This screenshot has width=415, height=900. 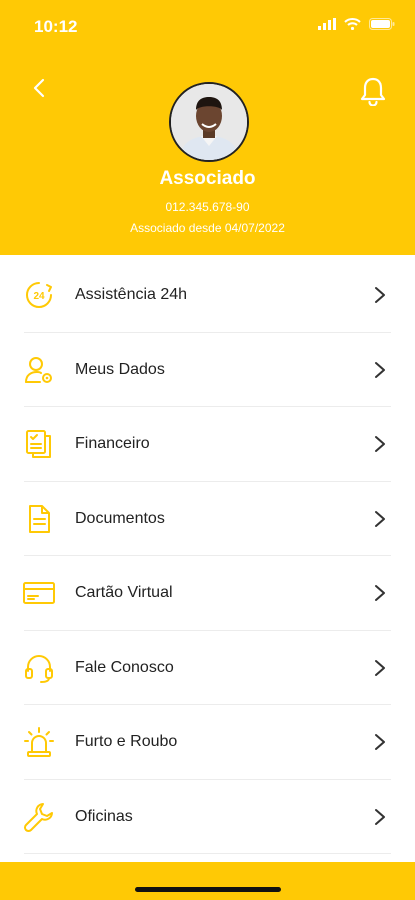 I want to click on menu-item-oficinas: Oficinas, so click(x=207, y=817).